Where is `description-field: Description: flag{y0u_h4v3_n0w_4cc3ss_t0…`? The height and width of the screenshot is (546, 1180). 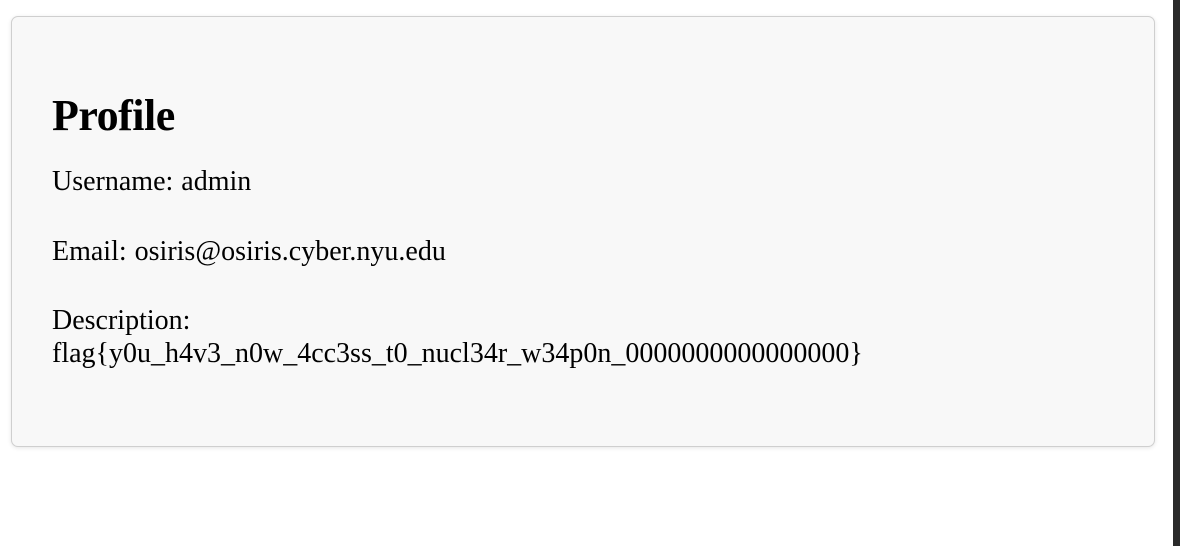
description-field: Description: flag{y0u_h4v3_n0w_4cc3ss_t0… is located at coordinates (583, 337).